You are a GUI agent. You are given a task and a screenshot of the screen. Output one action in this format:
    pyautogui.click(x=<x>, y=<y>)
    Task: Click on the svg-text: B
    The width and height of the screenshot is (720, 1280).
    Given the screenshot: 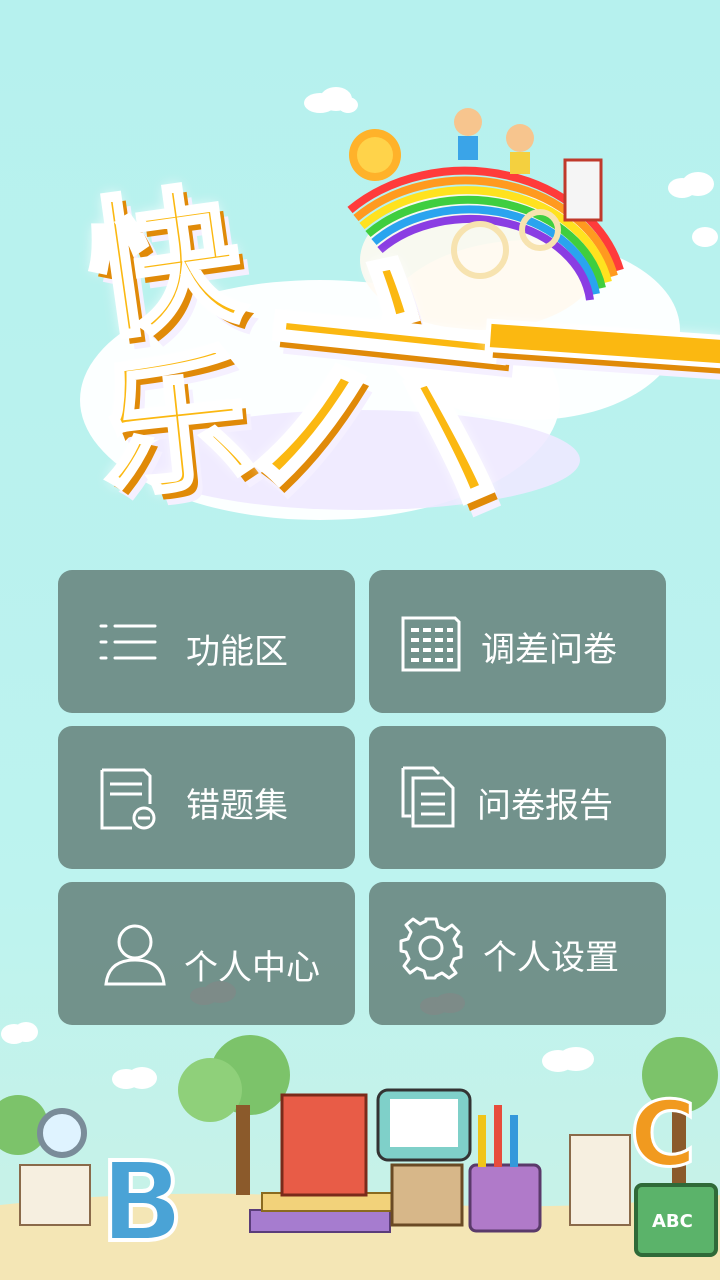 What is the action you would take?
    pyautogui.click(x=142, y=1202)
    